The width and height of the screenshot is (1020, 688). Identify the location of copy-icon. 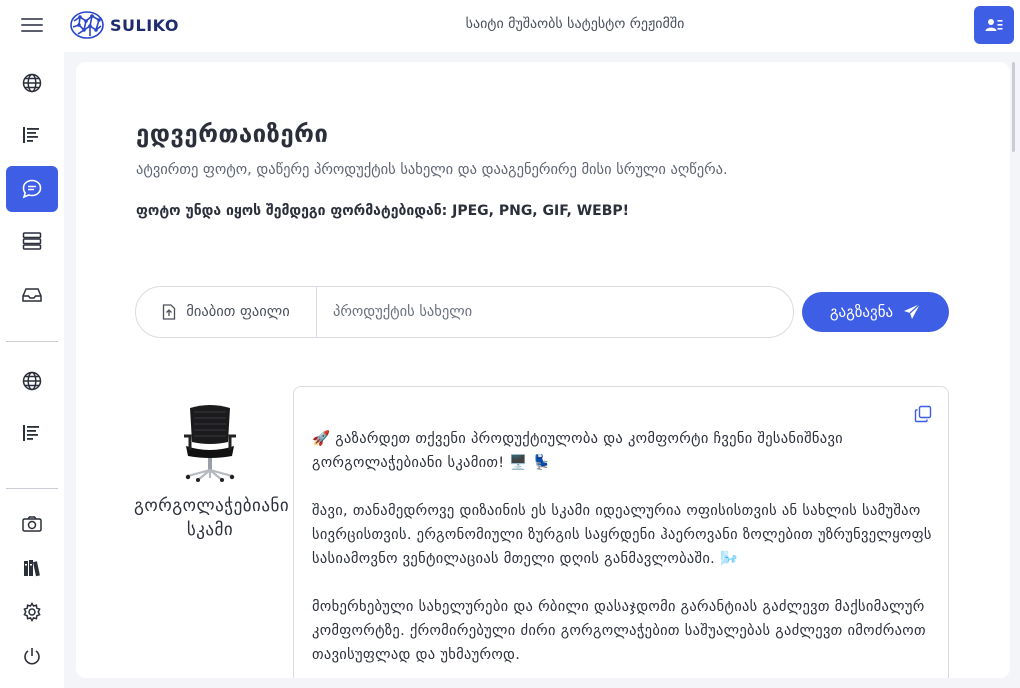
(923, 414).